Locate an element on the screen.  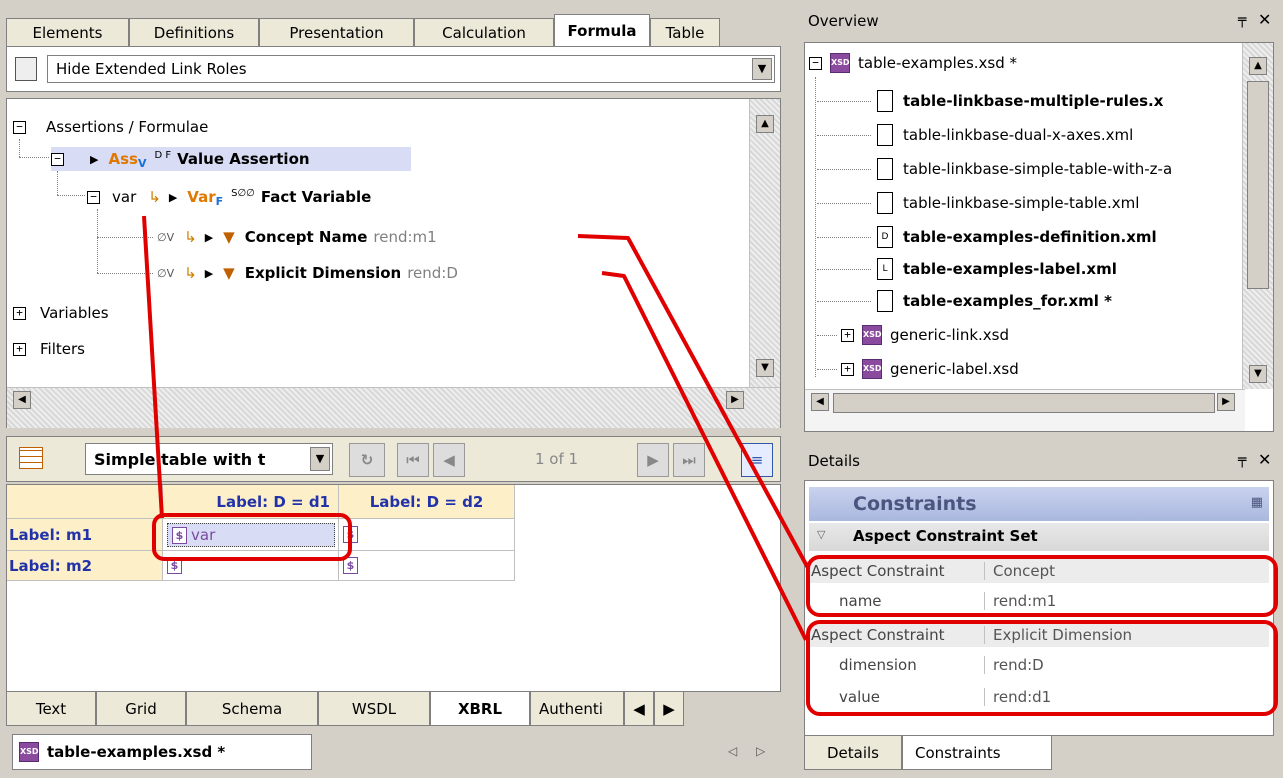
tab-constraints: Constraints is located at coordinates (977, 753).